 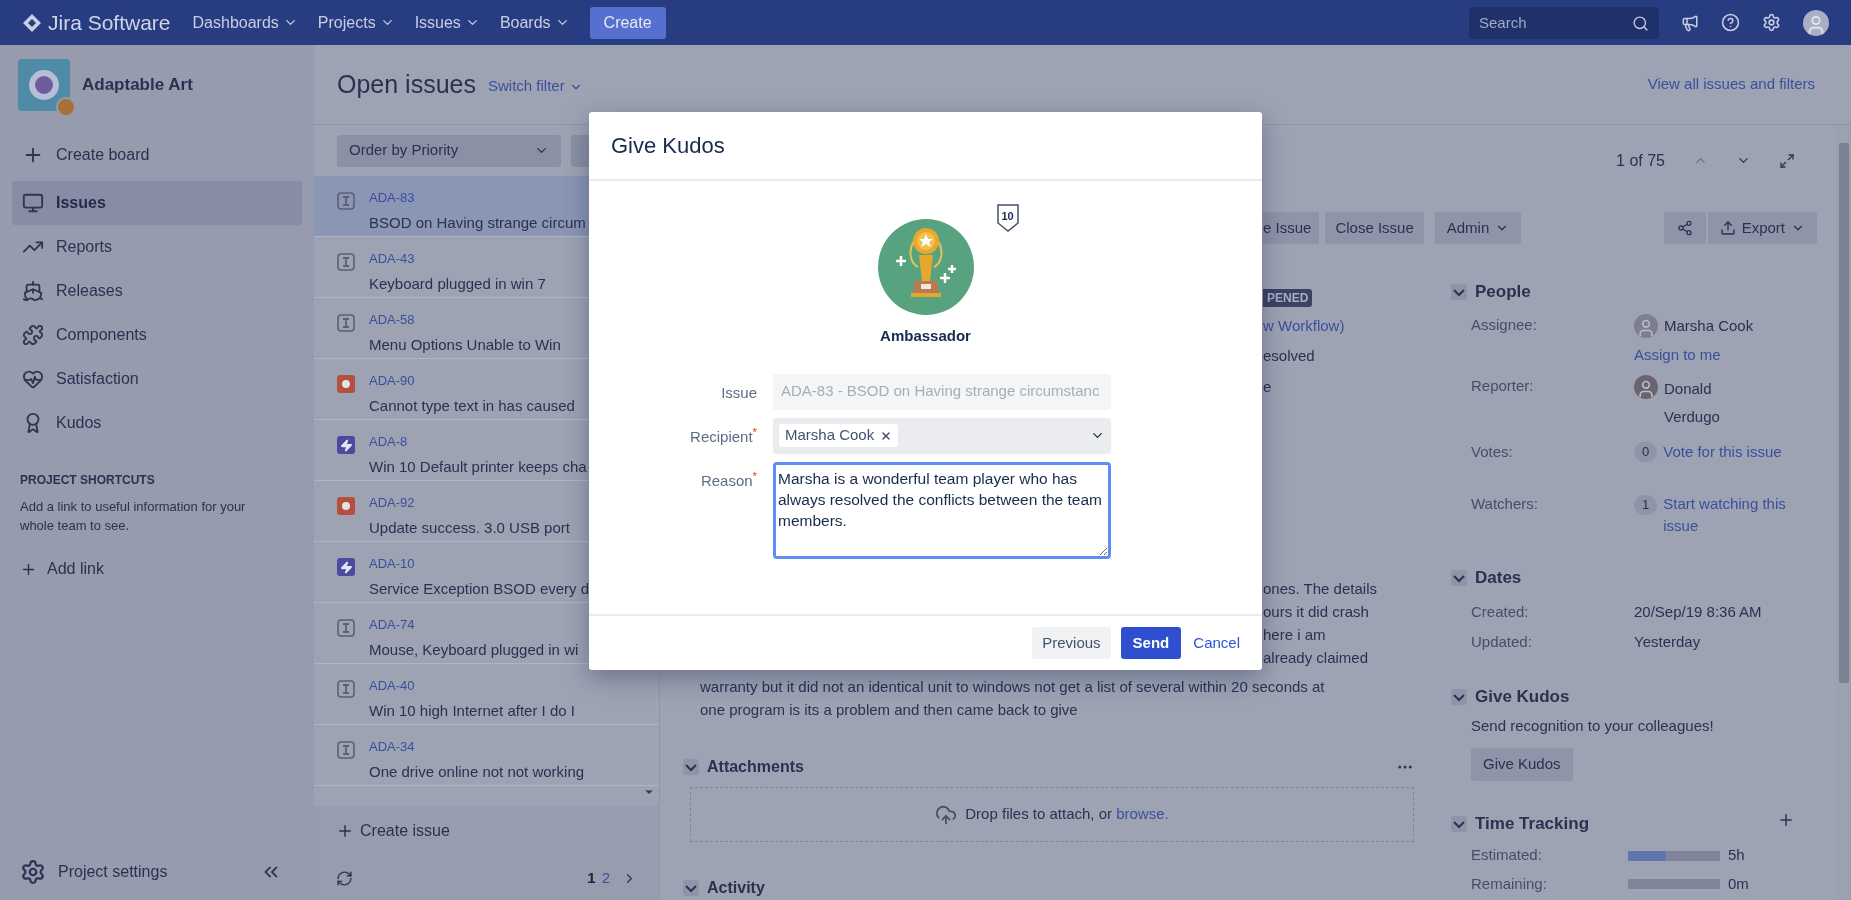 What do you see at coordinates (728, 480) in the screenshot?
I see `field-label: Reason$^{*}$` at bounding box center [728, 480].